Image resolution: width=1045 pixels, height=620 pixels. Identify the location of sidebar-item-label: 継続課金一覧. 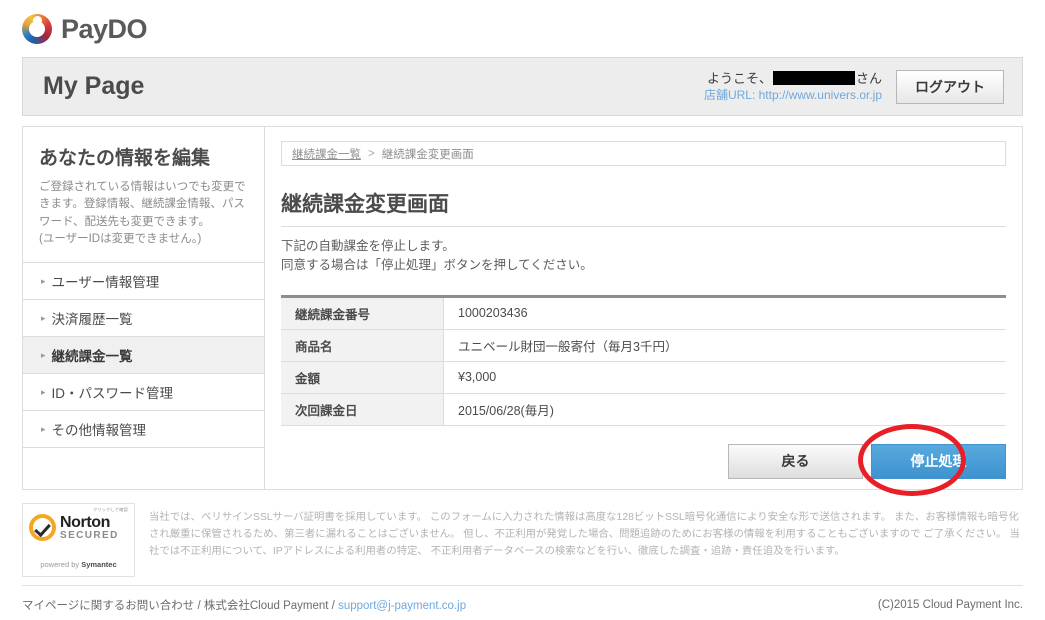
(92, 356).